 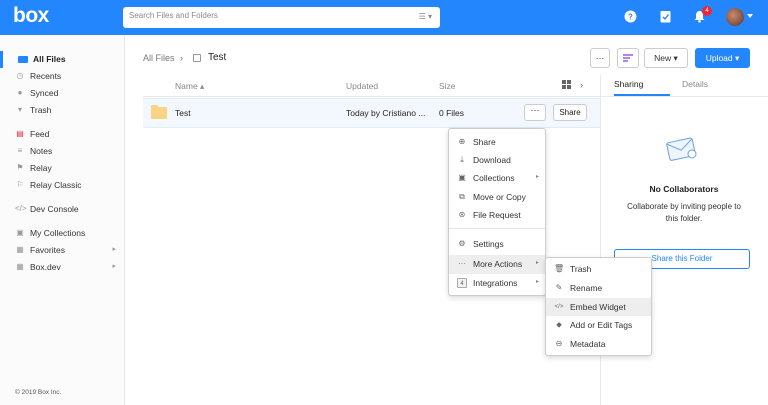 I want to click on row-name: Test, so click(x=183, y=113).